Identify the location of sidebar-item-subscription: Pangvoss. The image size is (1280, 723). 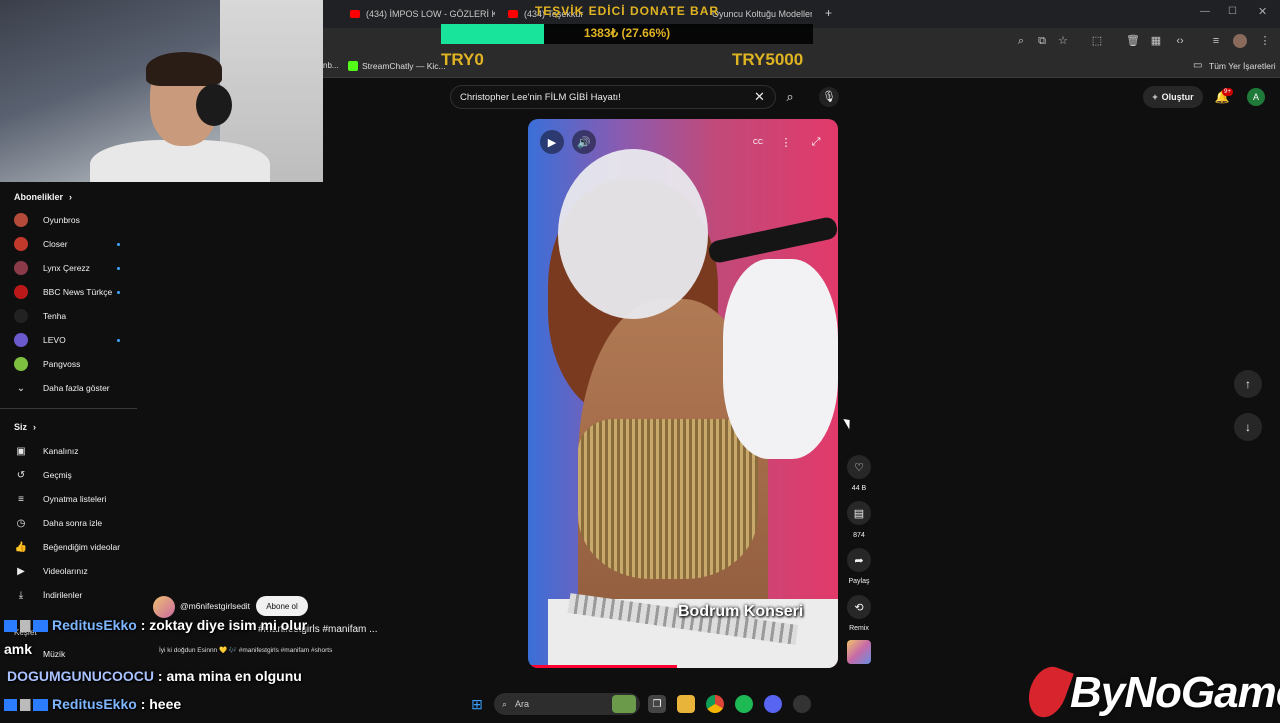
(70, 364).